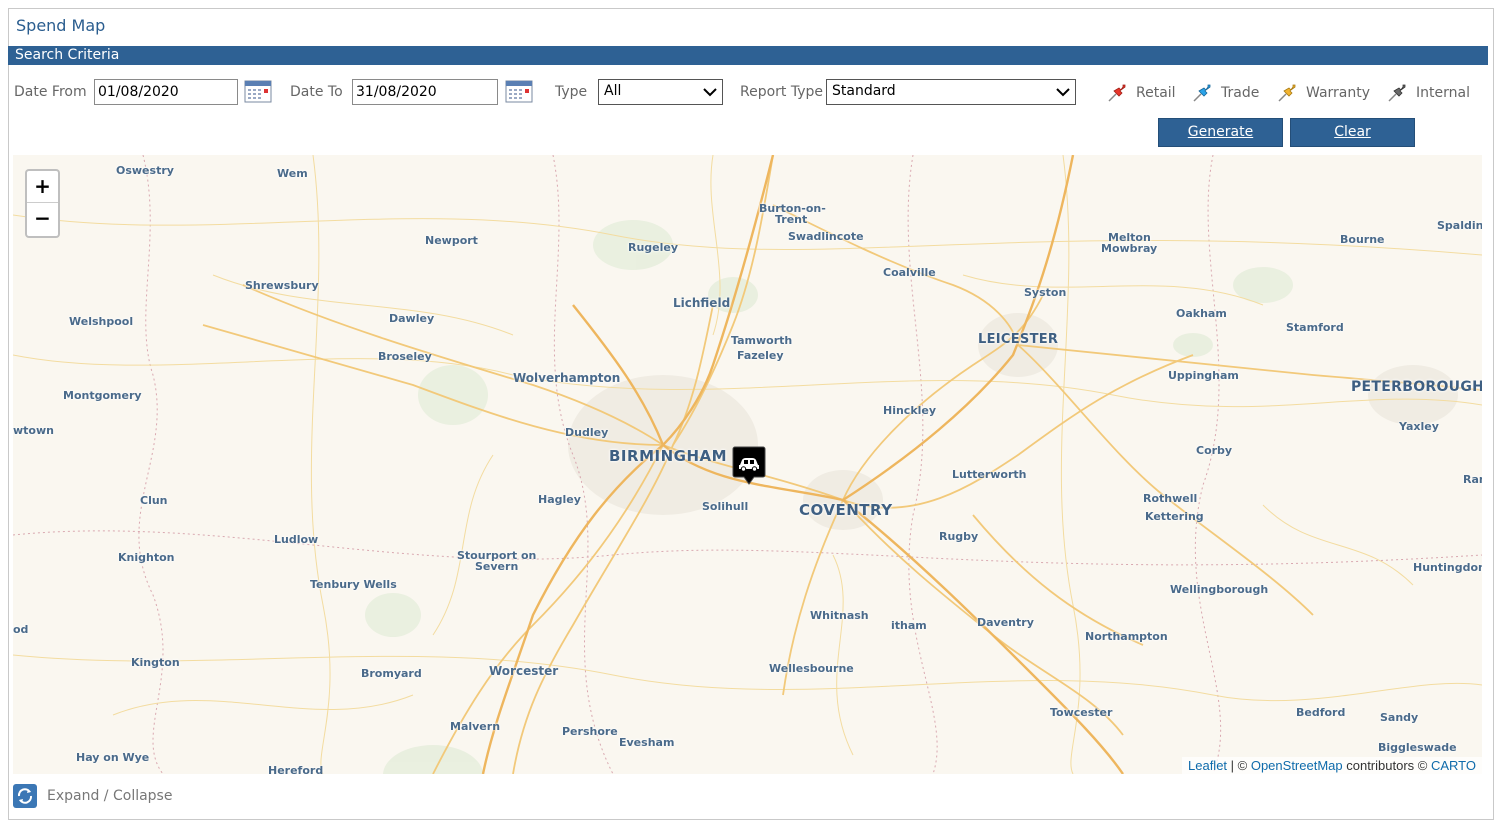 The width and height of the screenshot is (1497, 821). Describe the element at coordinates (1352, 132) in the screenshot. I see `clear-button: Clear` at that location.